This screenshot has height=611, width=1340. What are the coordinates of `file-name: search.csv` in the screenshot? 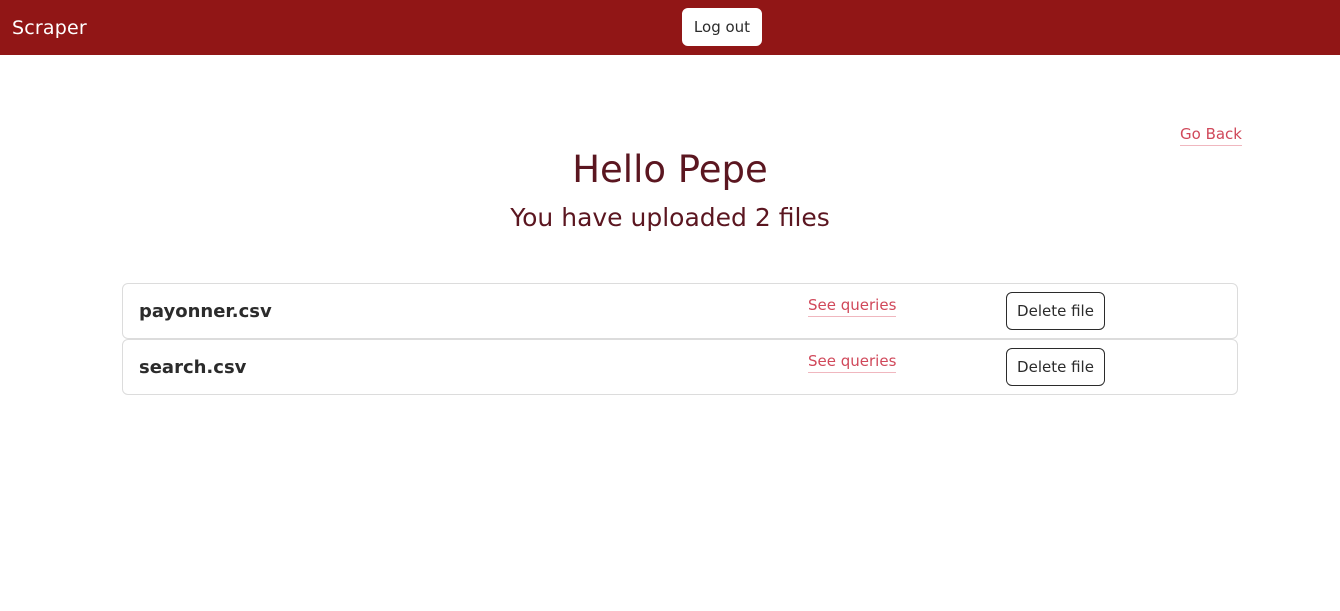 It's located at (193, 367).